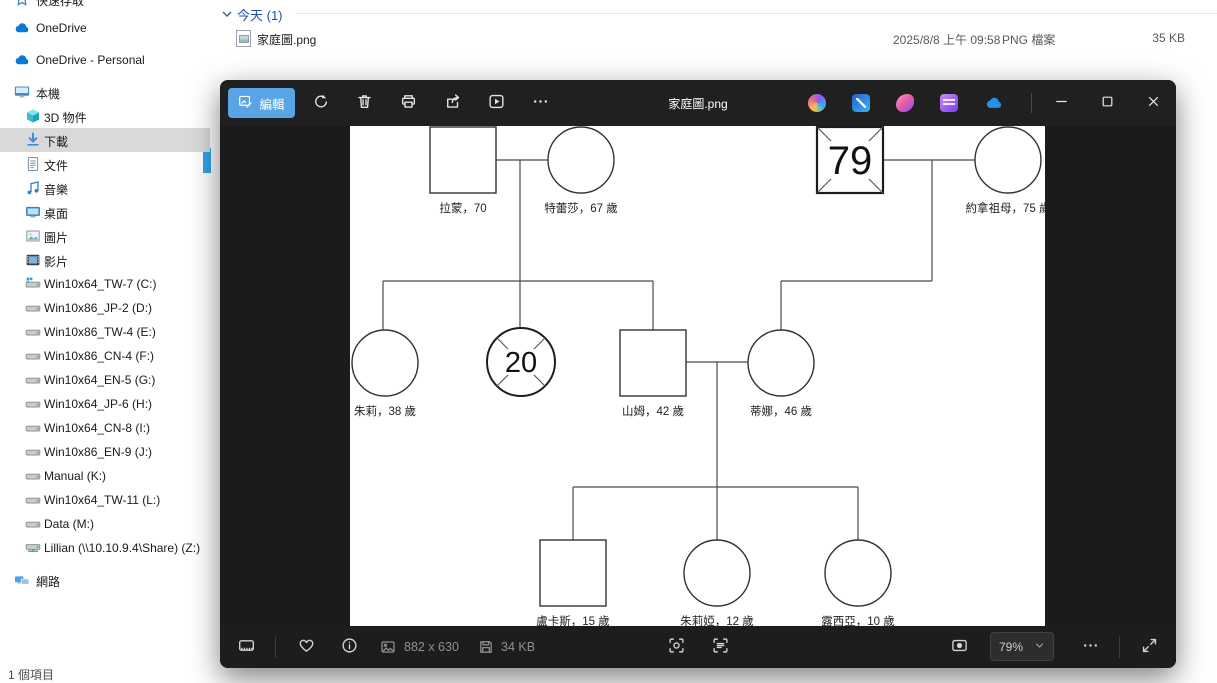  Describe the element at coordinates (105, 212) in the screenshot. I see `sidebar-item-desktop: 桌面` at that location.